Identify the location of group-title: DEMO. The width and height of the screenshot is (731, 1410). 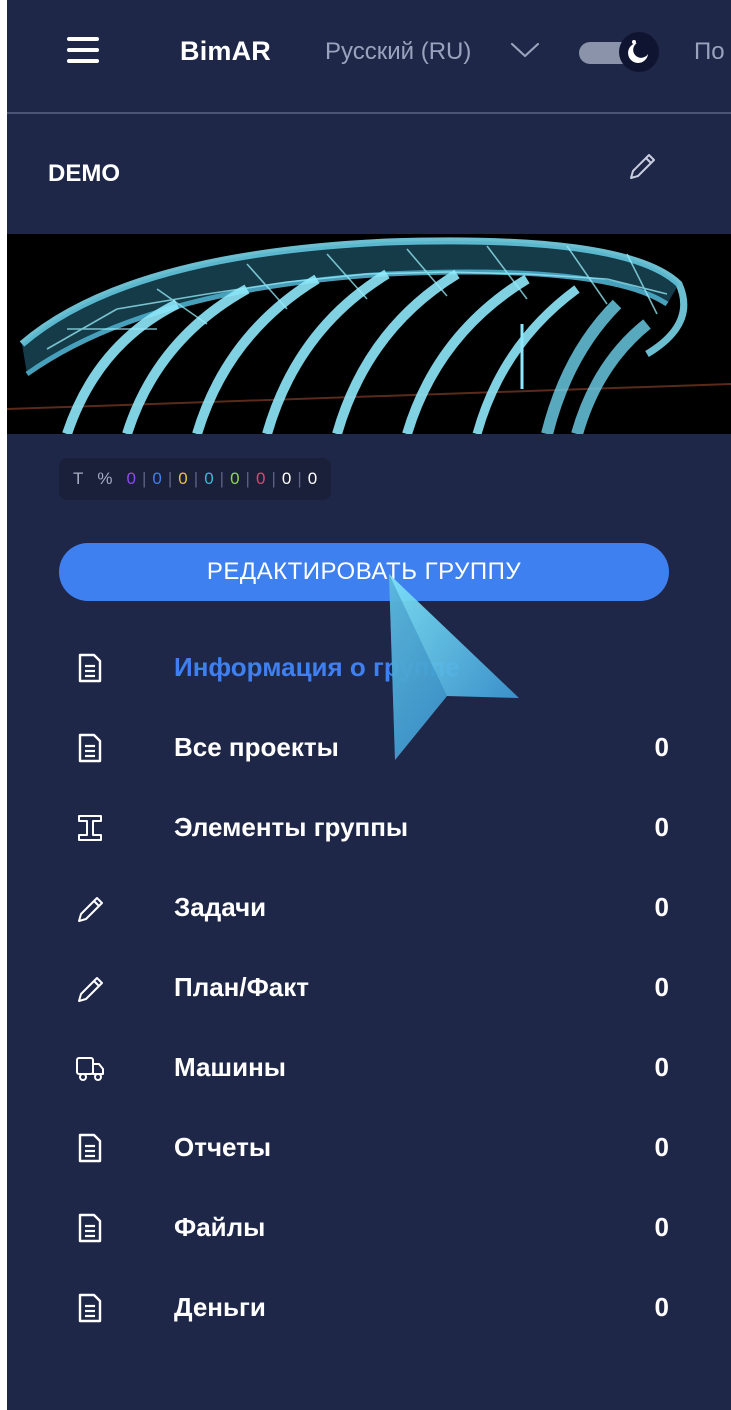
(84, 173).